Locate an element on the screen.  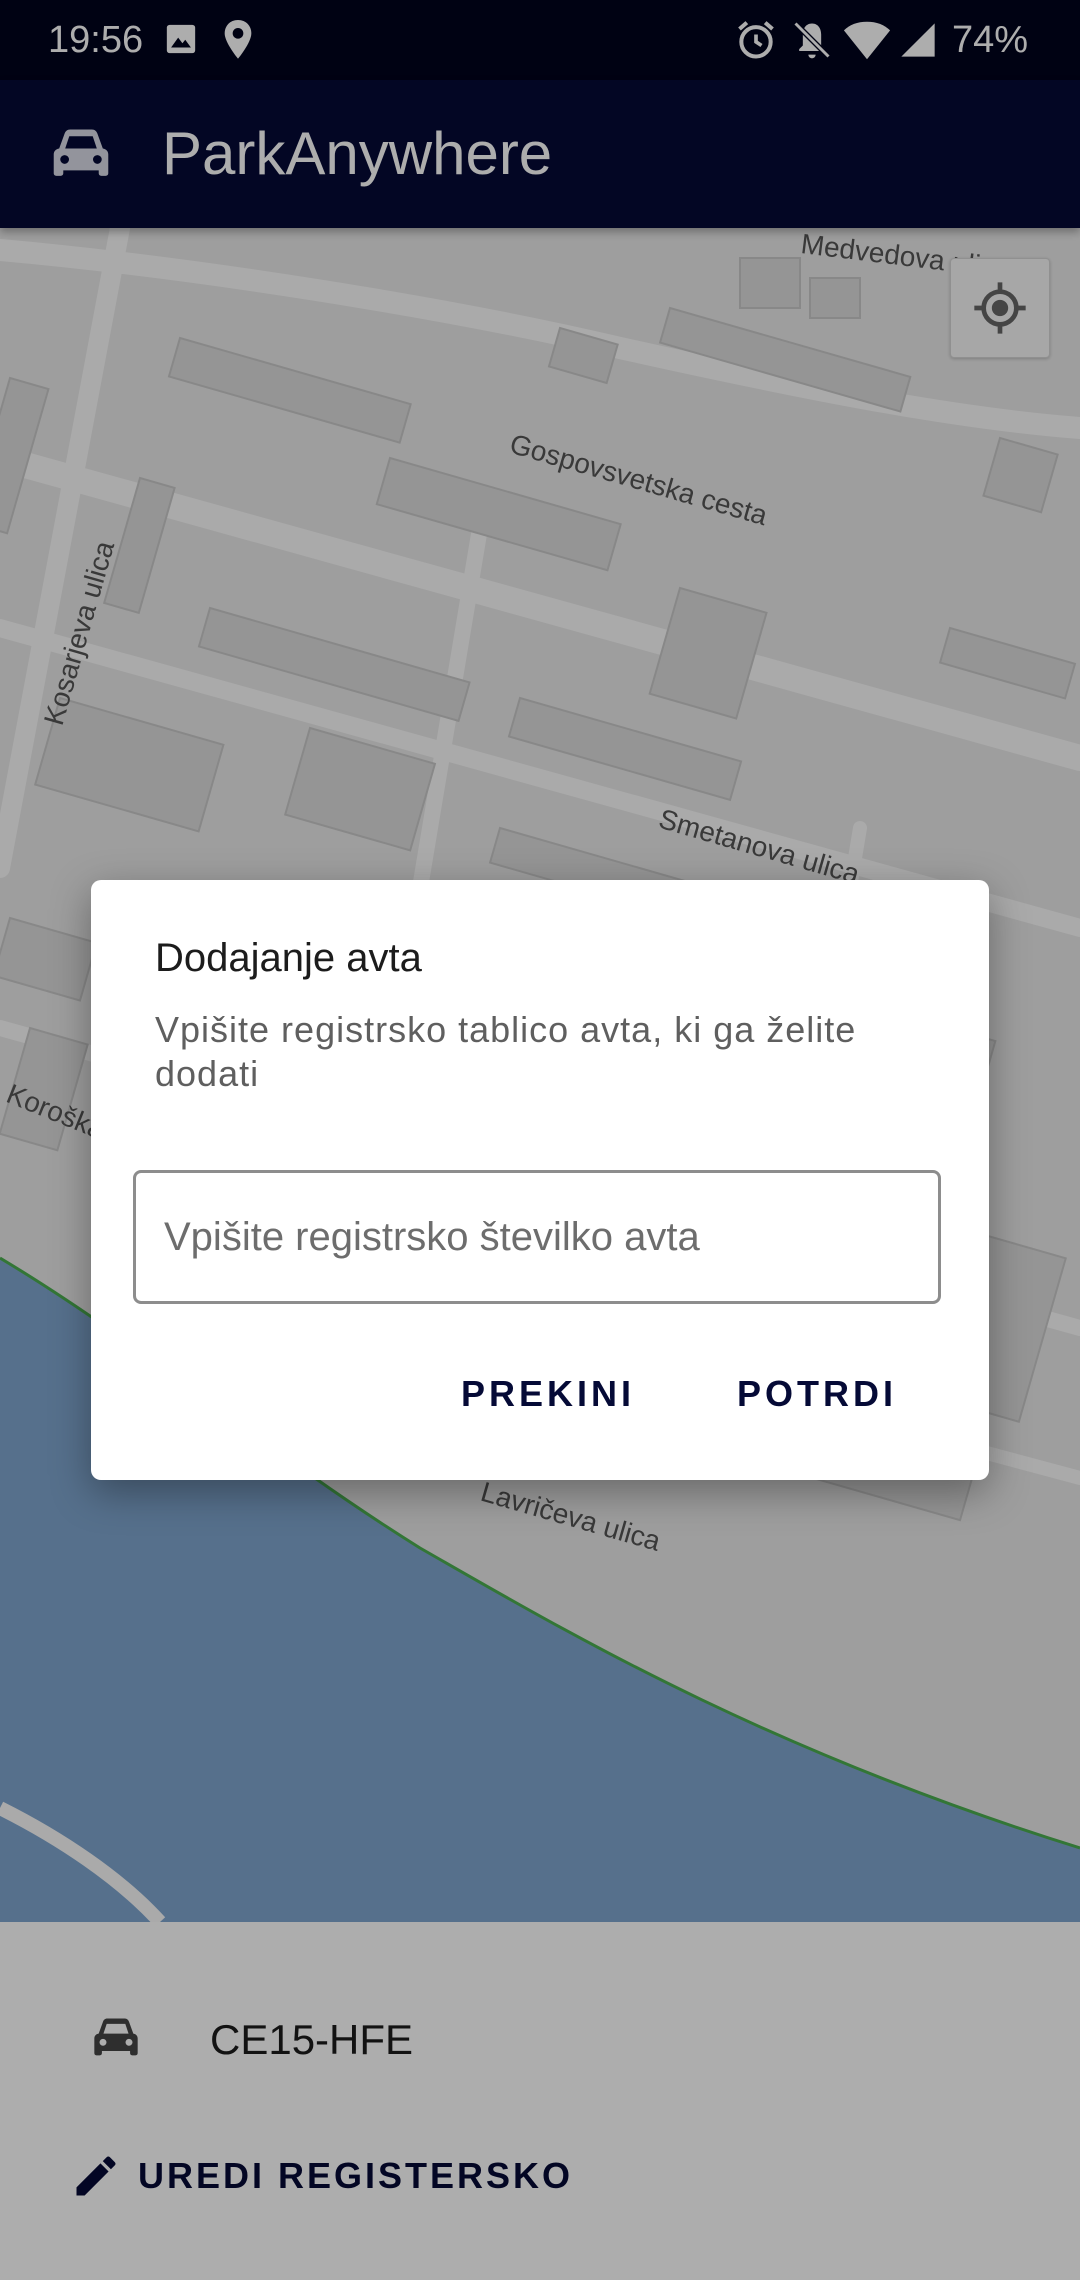
confirm-button: POTRDI is located at coordinates (817, 1394).